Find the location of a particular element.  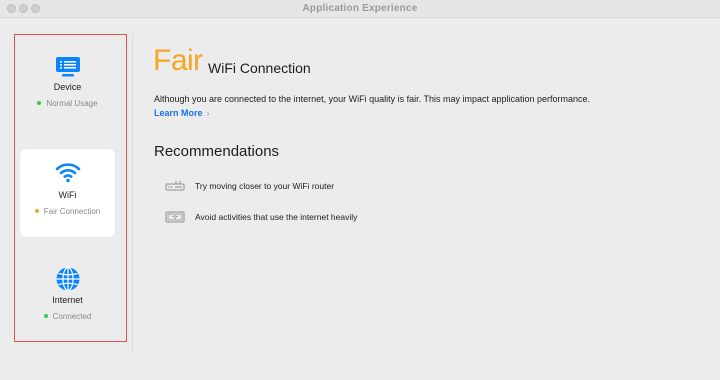

sidebar-item-status-text: Normal Usage is located at coordinates (72, 103).